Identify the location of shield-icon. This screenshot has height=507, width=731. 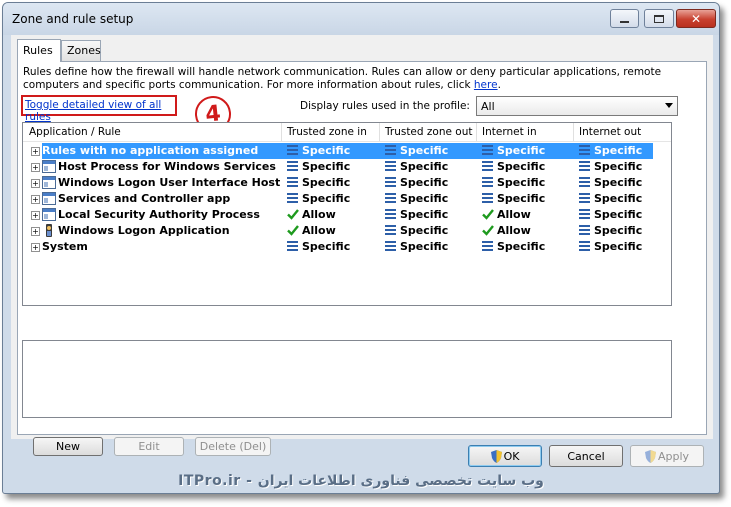
(496, 456).